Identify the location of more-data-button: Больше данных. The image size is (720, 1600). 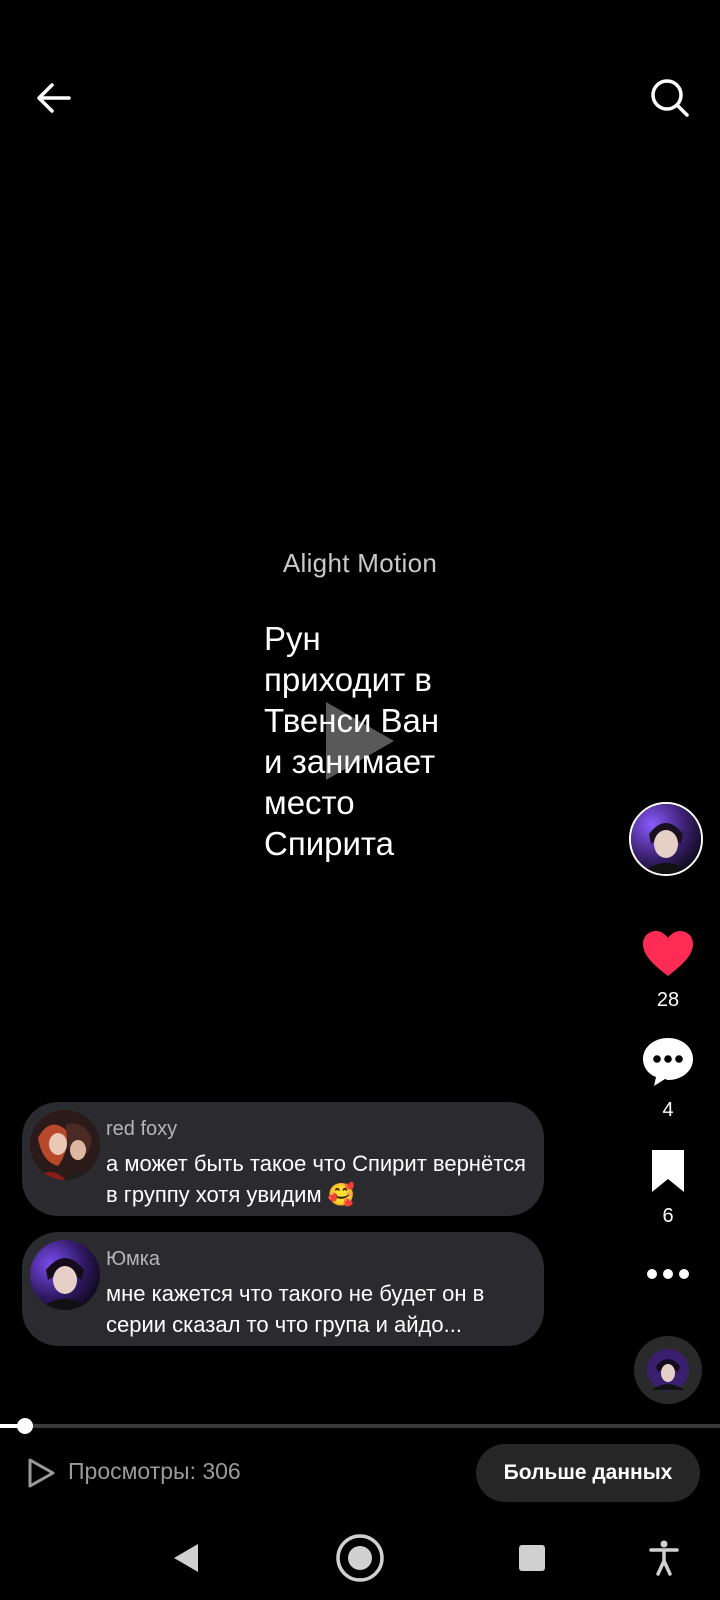
(588, 1473).